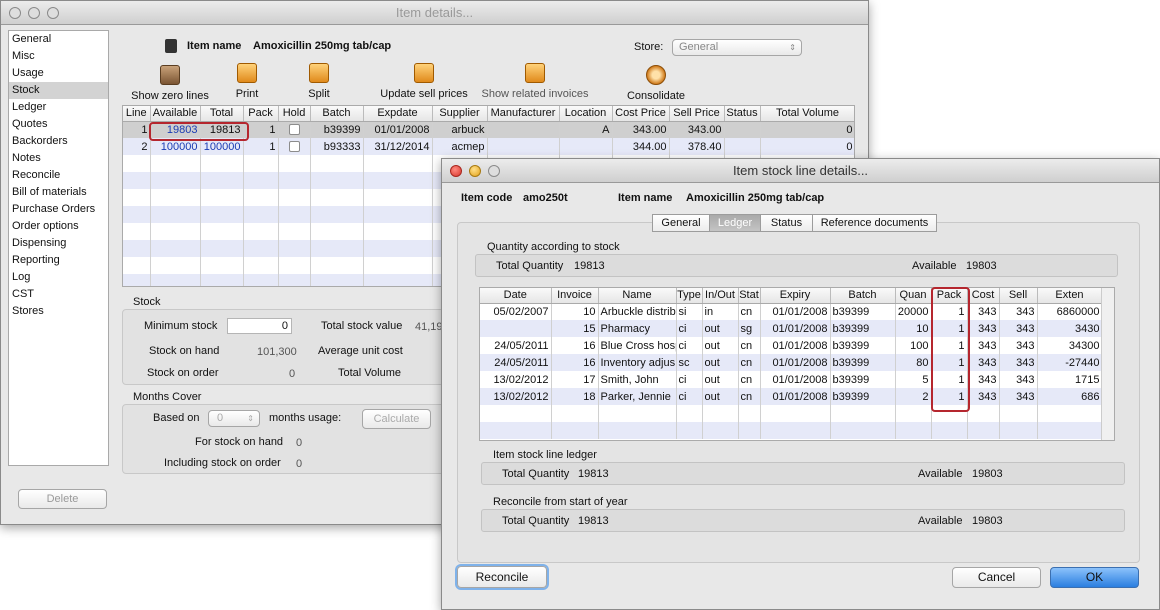 This screenshot has height=610, width=1160. What do you see at coordinates (58, 277) in the screenshot?
I see `sidebar-item-log: Log` at bounding box center [58, 277].